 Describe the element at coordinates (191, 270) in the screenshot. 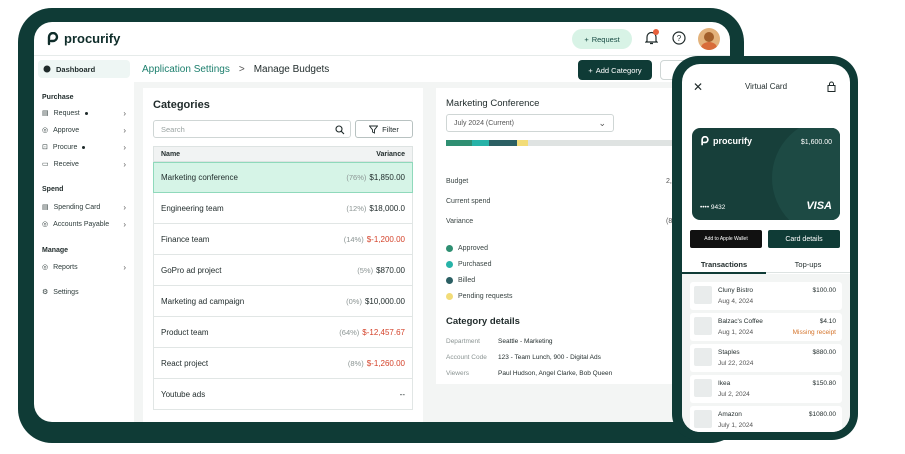

I see `category-name: GoPro ad project` at that location.